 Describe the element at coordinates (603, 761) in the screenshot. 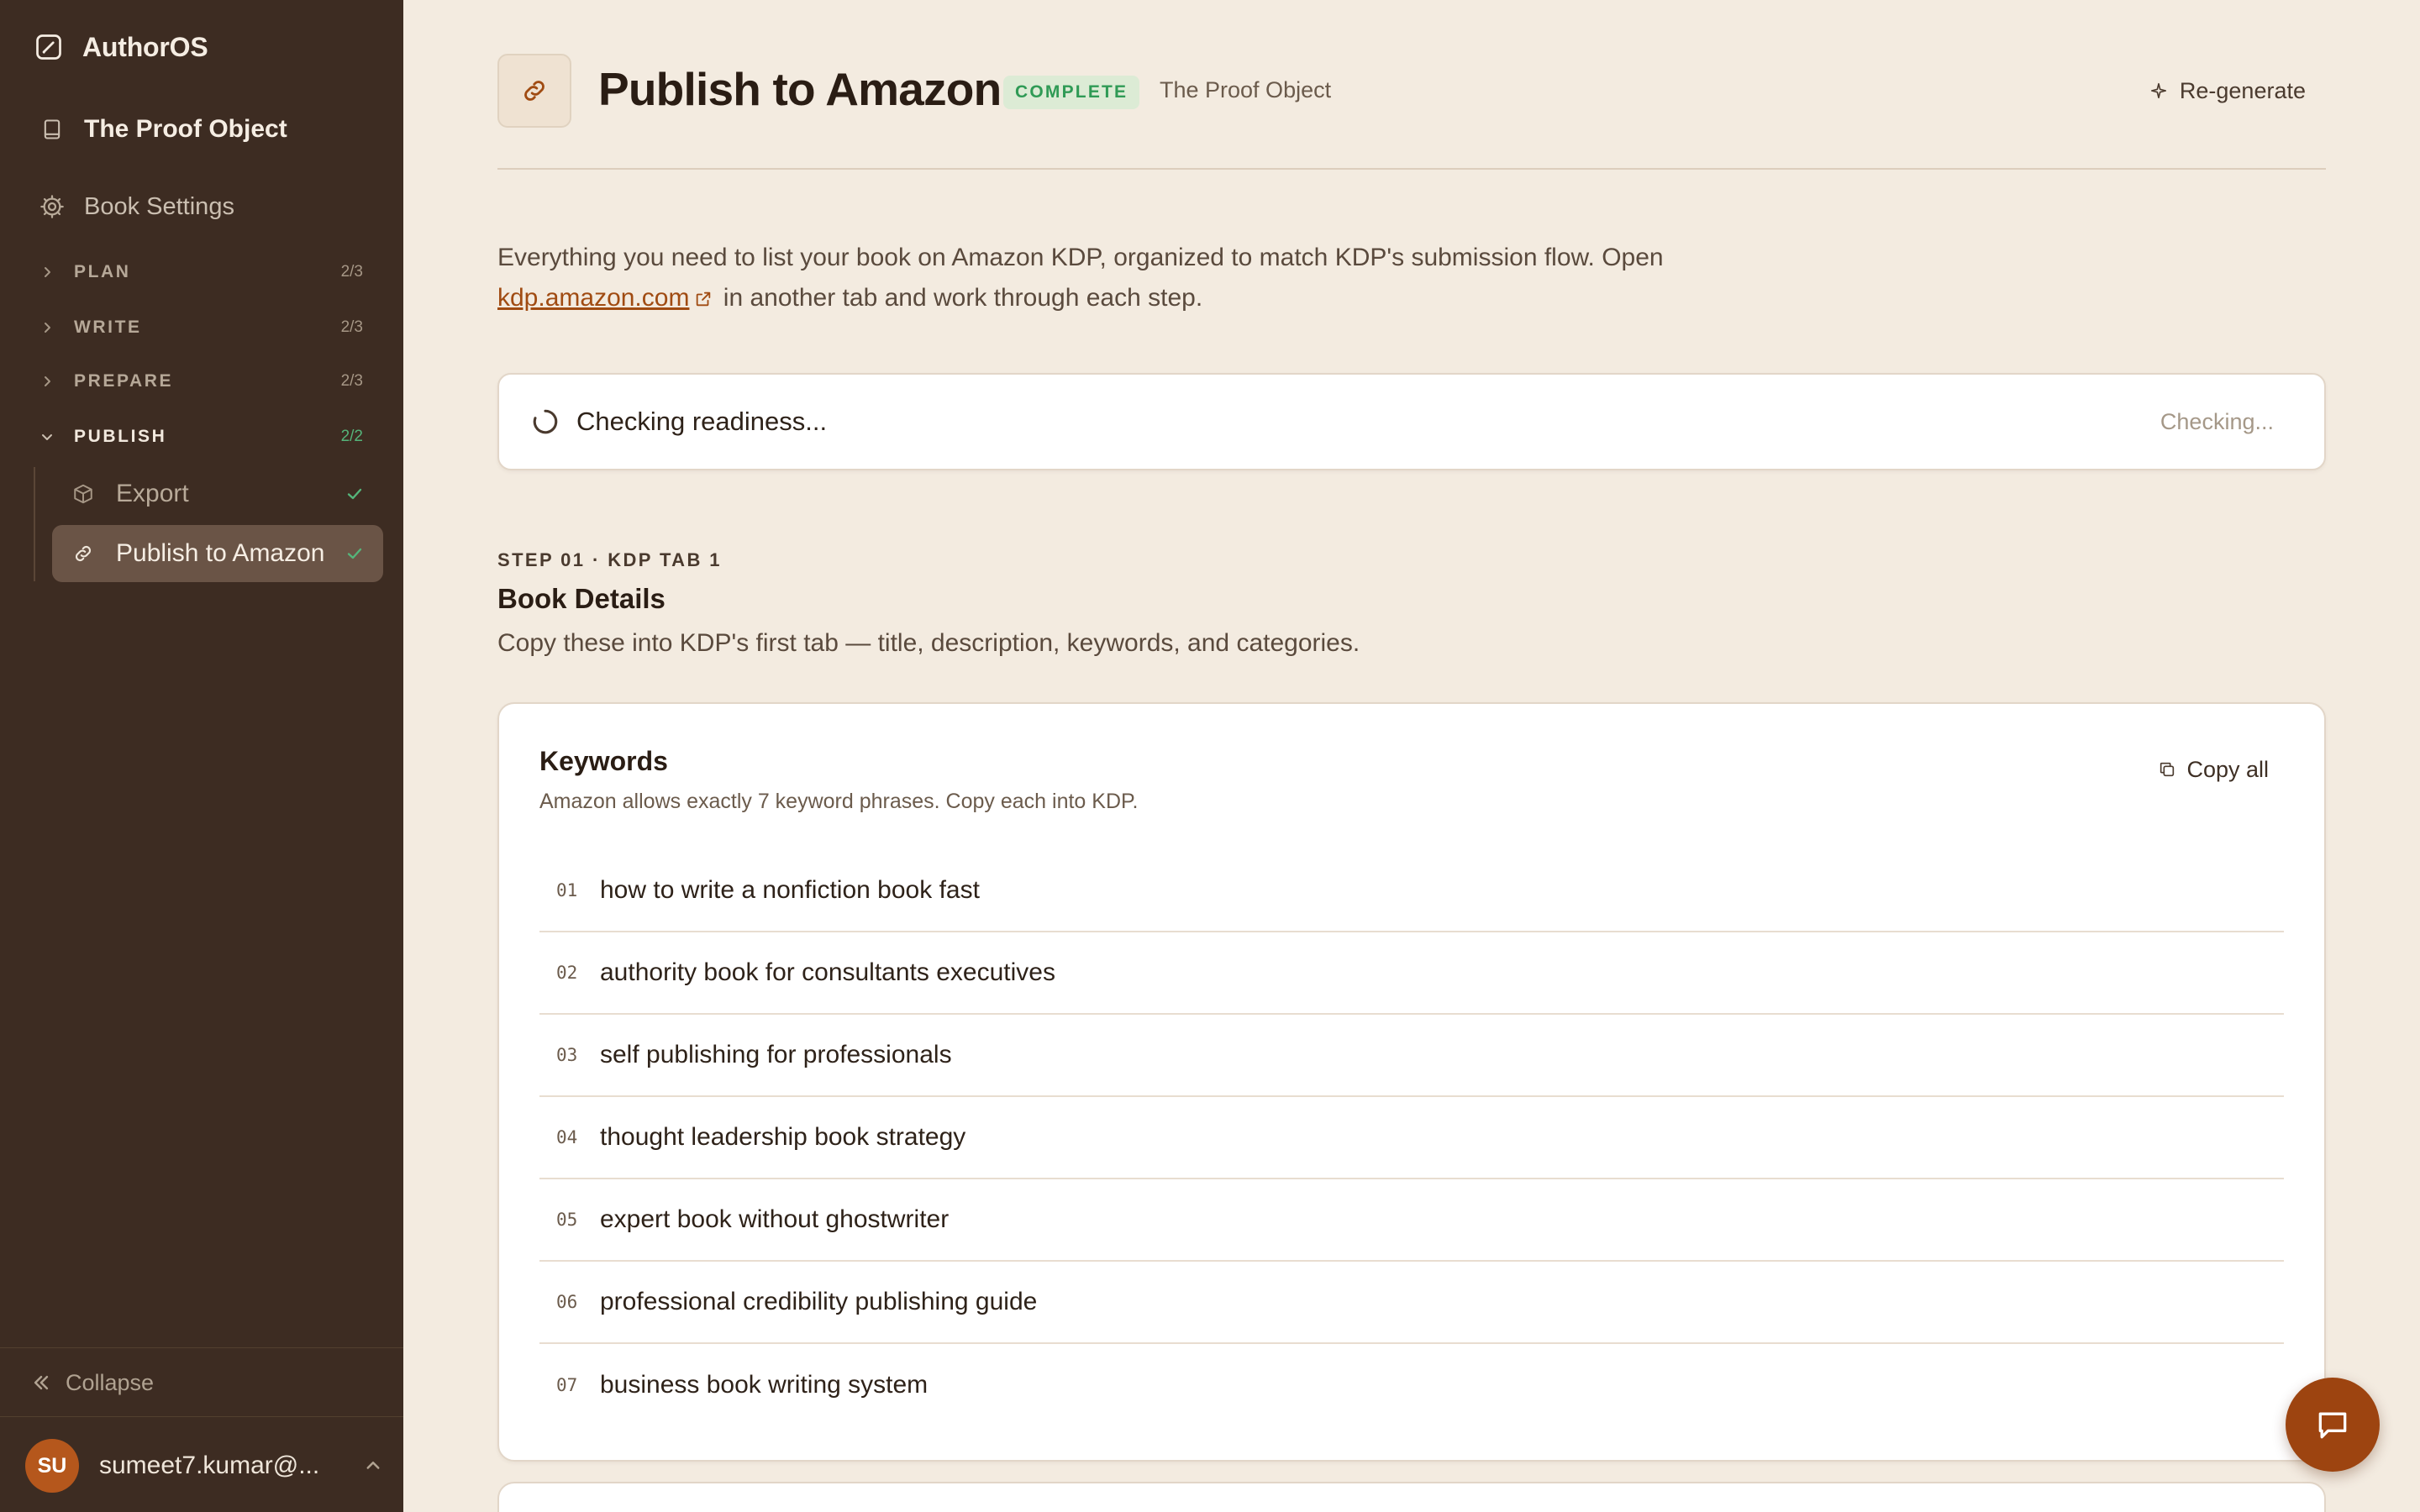

I see `keywords-title: Keywords` at that location.